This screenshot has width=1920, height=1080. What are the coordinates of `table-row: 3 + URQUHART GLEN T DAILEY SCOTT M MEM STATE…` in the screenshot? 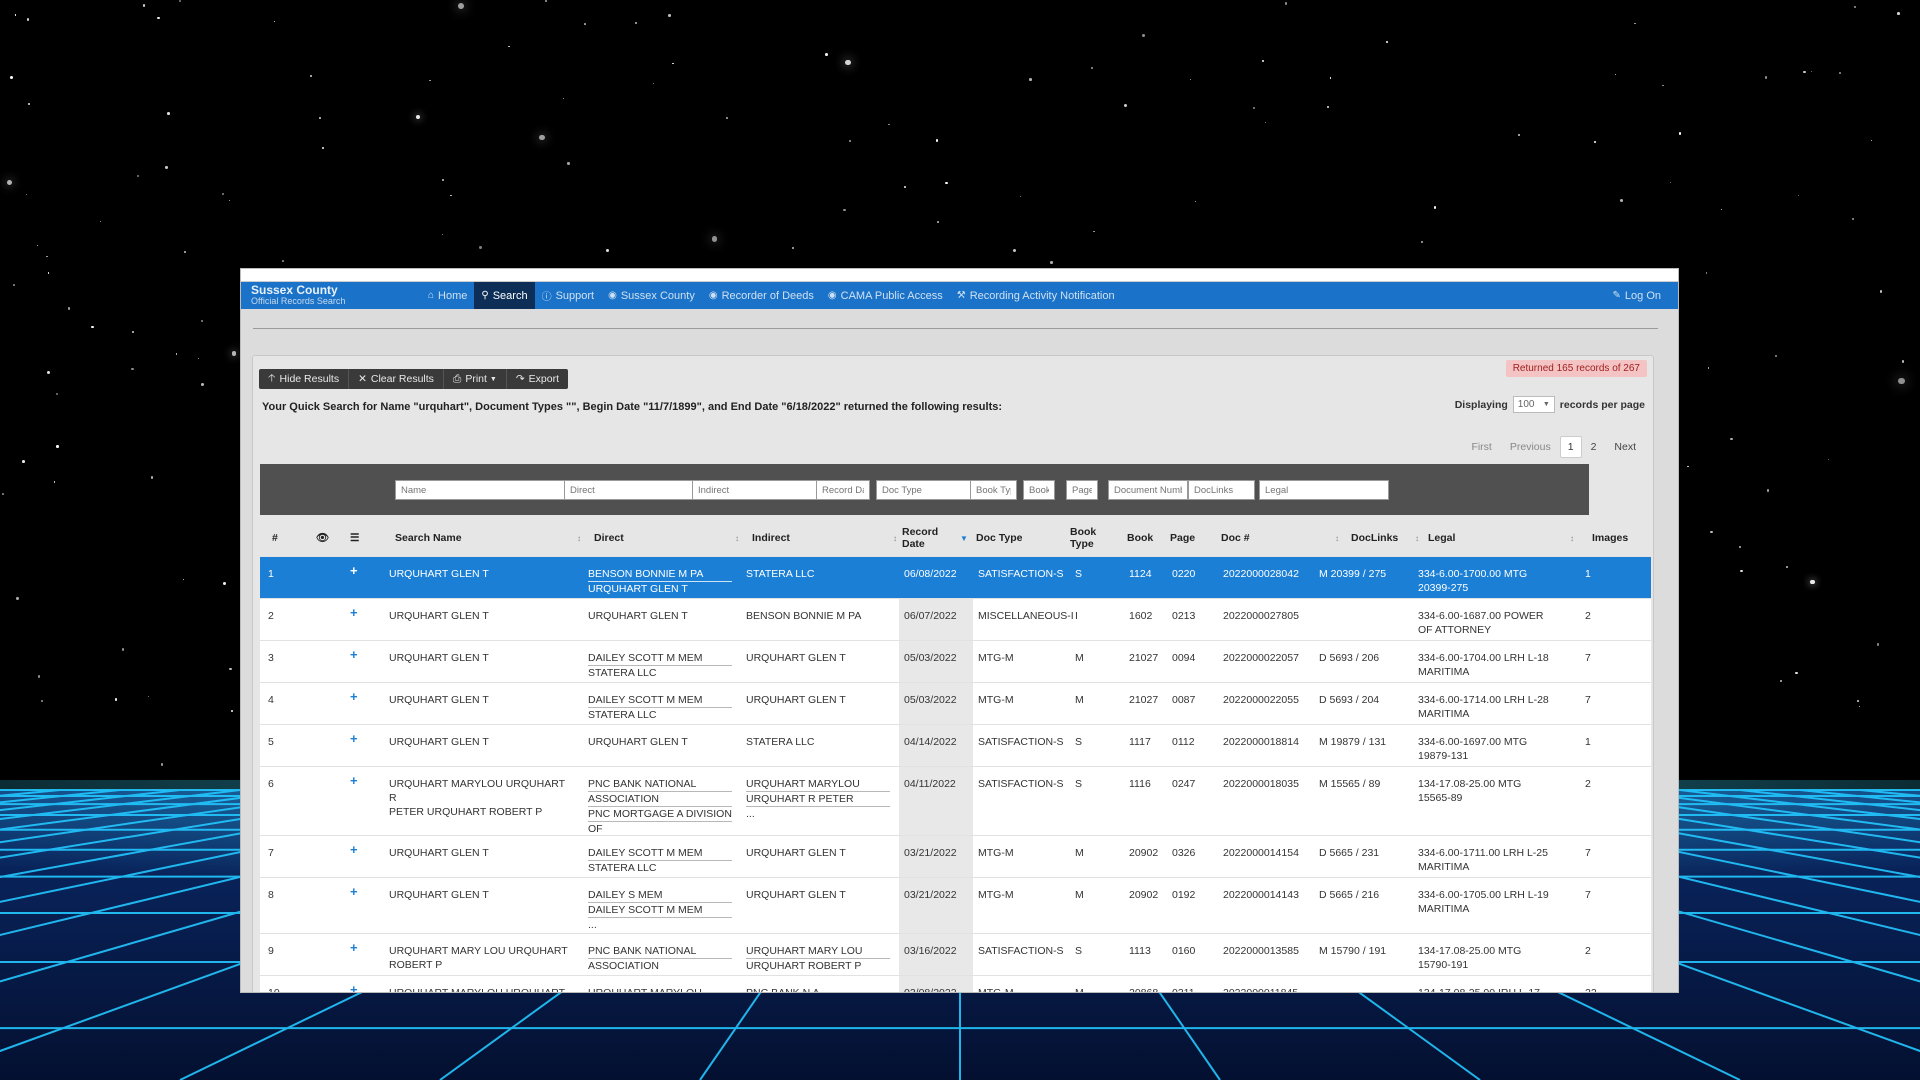 It's located at (955, 661).